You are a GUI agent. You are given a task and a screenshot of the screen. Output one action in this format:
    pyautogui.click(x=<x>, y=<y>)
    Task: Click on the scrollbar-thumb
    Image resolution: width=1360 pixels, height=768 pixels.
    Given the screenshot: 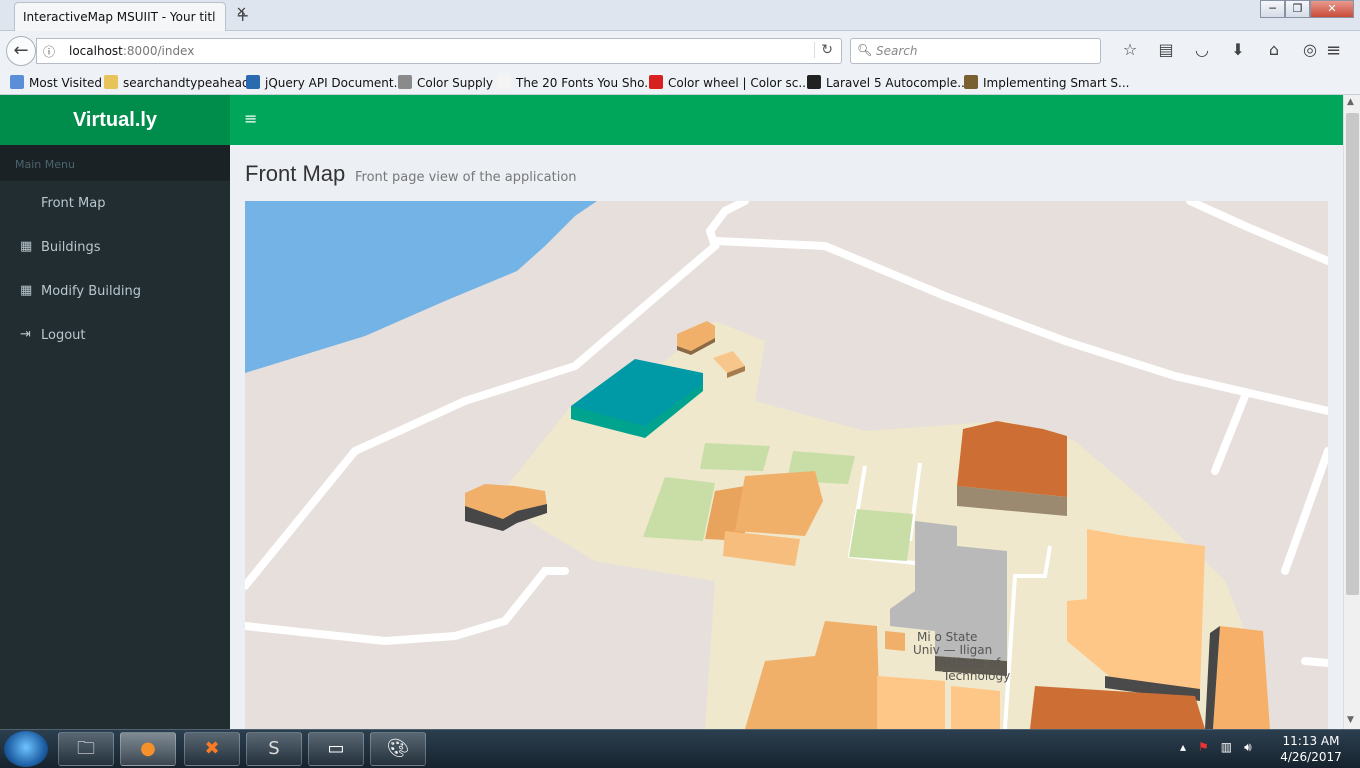 What is the action you would take?
    pyautogui.click(x=1352, y=354)
    